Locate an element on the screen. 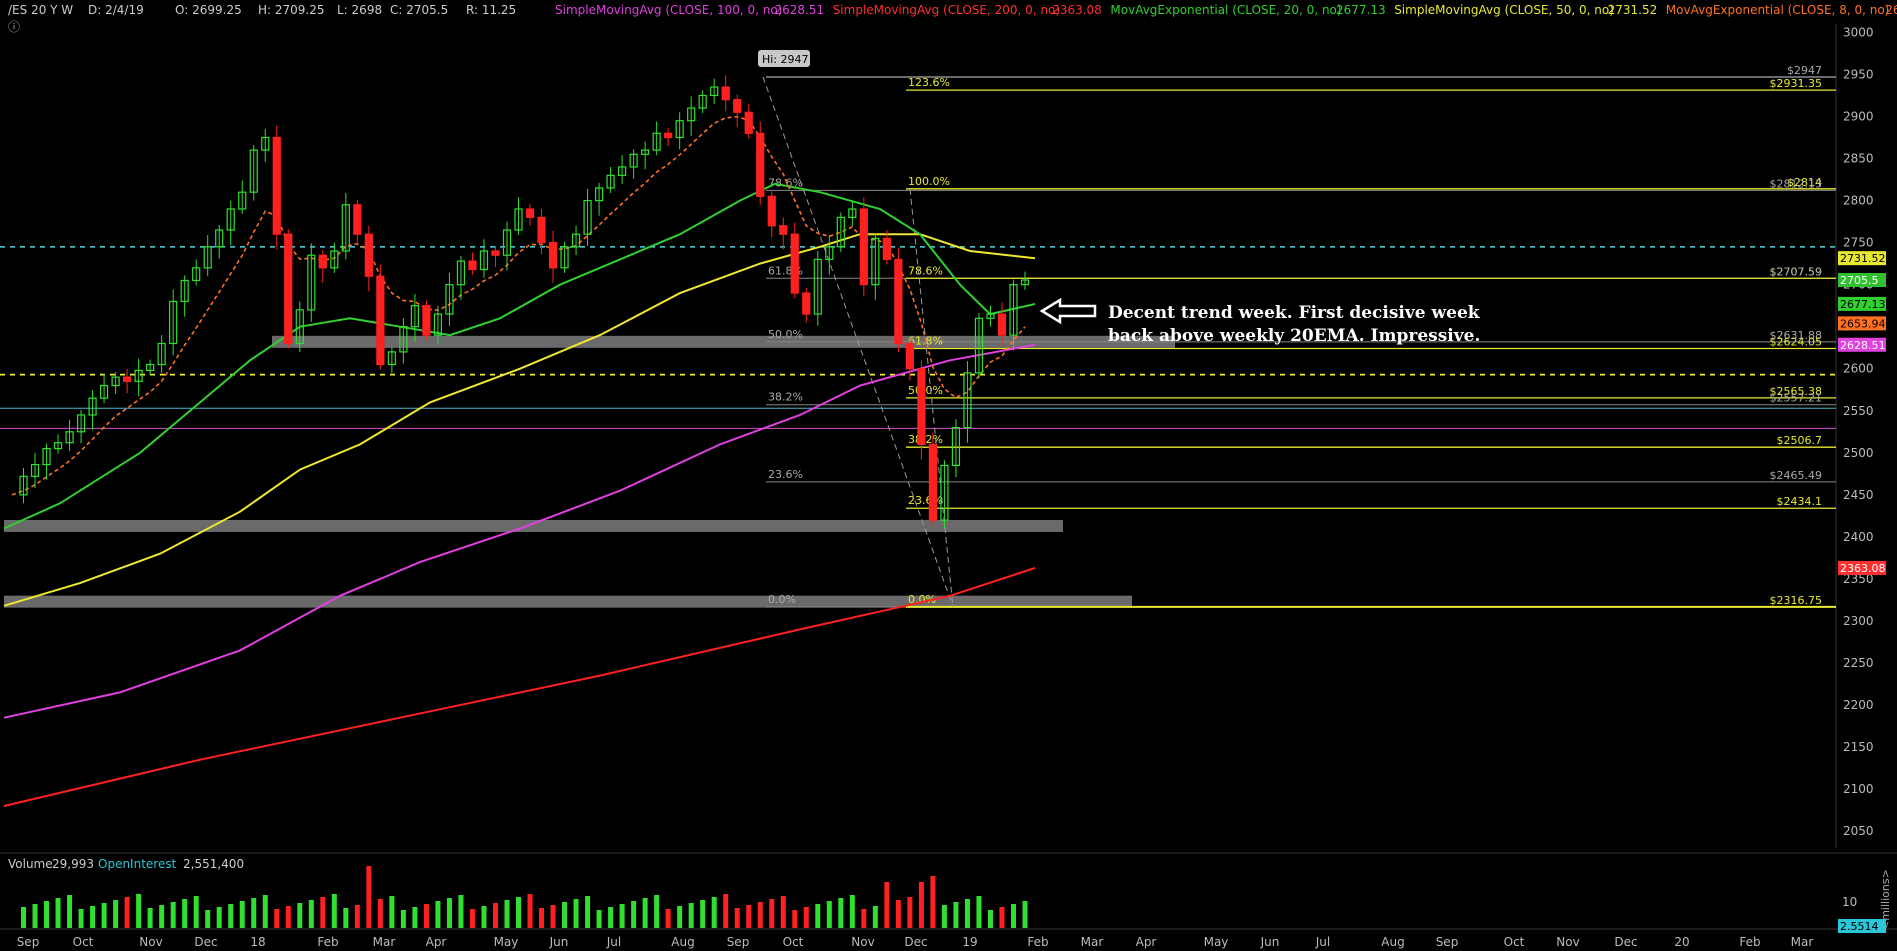 Image resolution: width=1897 pixels, height=951 pixels. fib-inner-pct-6: 100.0% is located at coordinates (929, 181).